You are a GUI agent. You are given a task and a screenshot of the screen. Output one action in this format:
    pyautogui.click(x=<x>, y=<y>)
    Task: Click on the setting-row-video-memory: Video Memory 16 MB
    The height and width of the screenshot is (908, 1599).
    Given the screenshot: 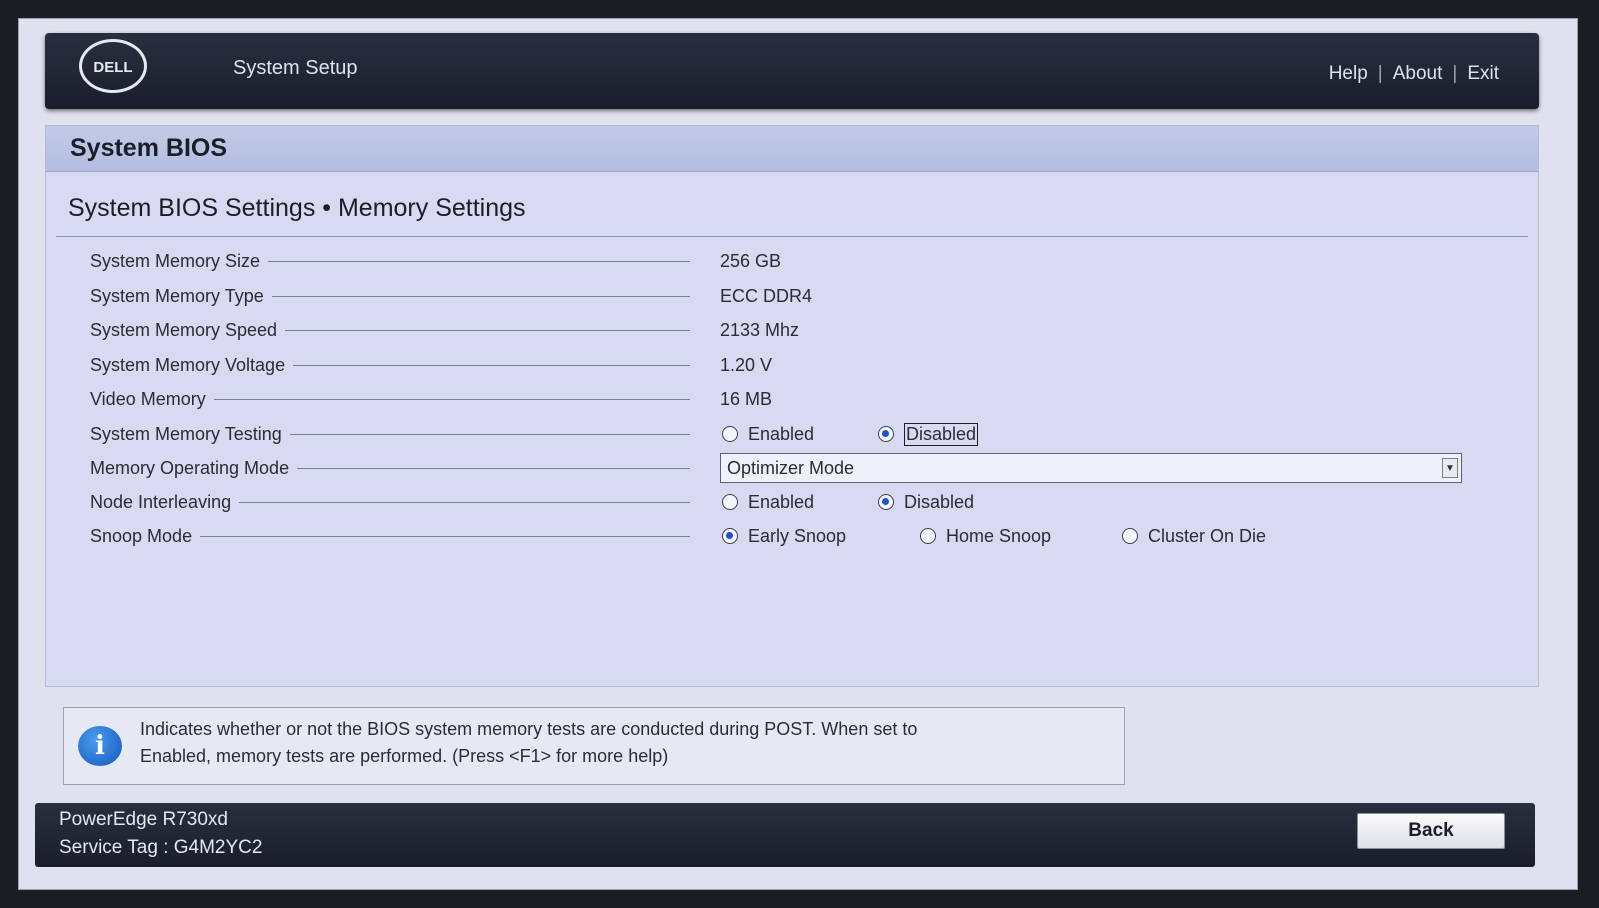 What is the action you would take?
    pyautogui.click(x=790, y=399)
    